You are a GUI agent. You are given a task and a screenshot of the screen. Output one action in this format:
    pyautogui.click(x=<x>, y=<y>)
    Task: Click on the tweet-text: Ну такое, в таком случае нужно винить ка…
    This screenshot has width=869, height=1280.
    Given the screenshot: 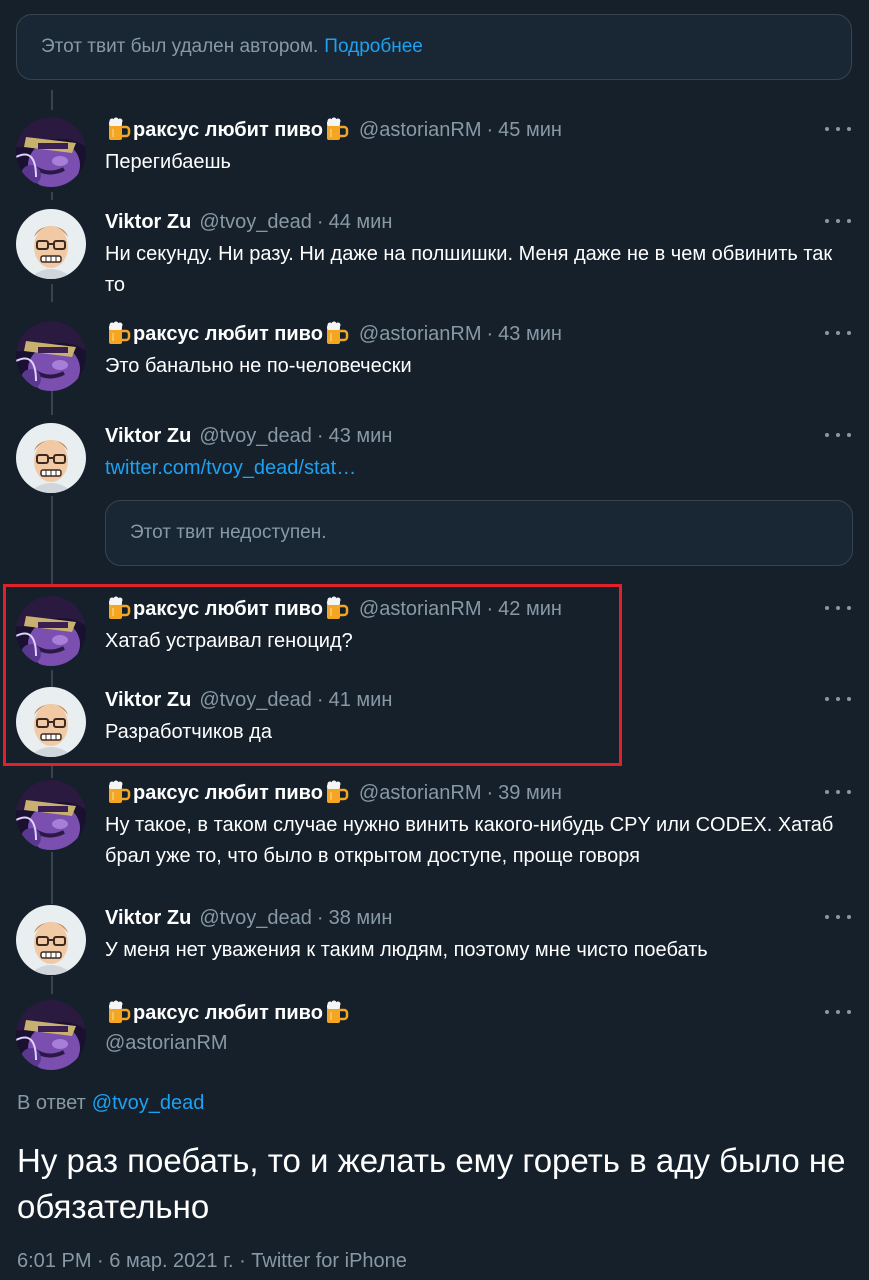 What is the action you would take?
    pyautogui.click(x=469, y=840)
    